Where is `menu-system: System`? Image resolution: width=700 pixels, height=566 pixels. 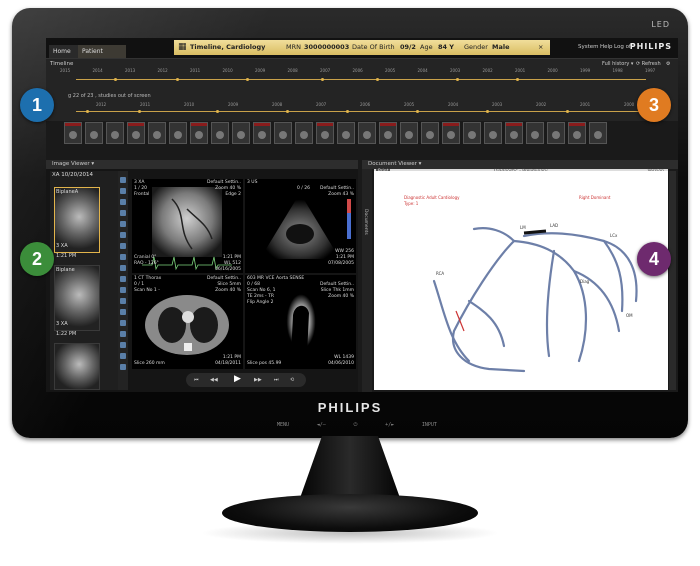 menu-system: System is located at coordinates (588, 47).